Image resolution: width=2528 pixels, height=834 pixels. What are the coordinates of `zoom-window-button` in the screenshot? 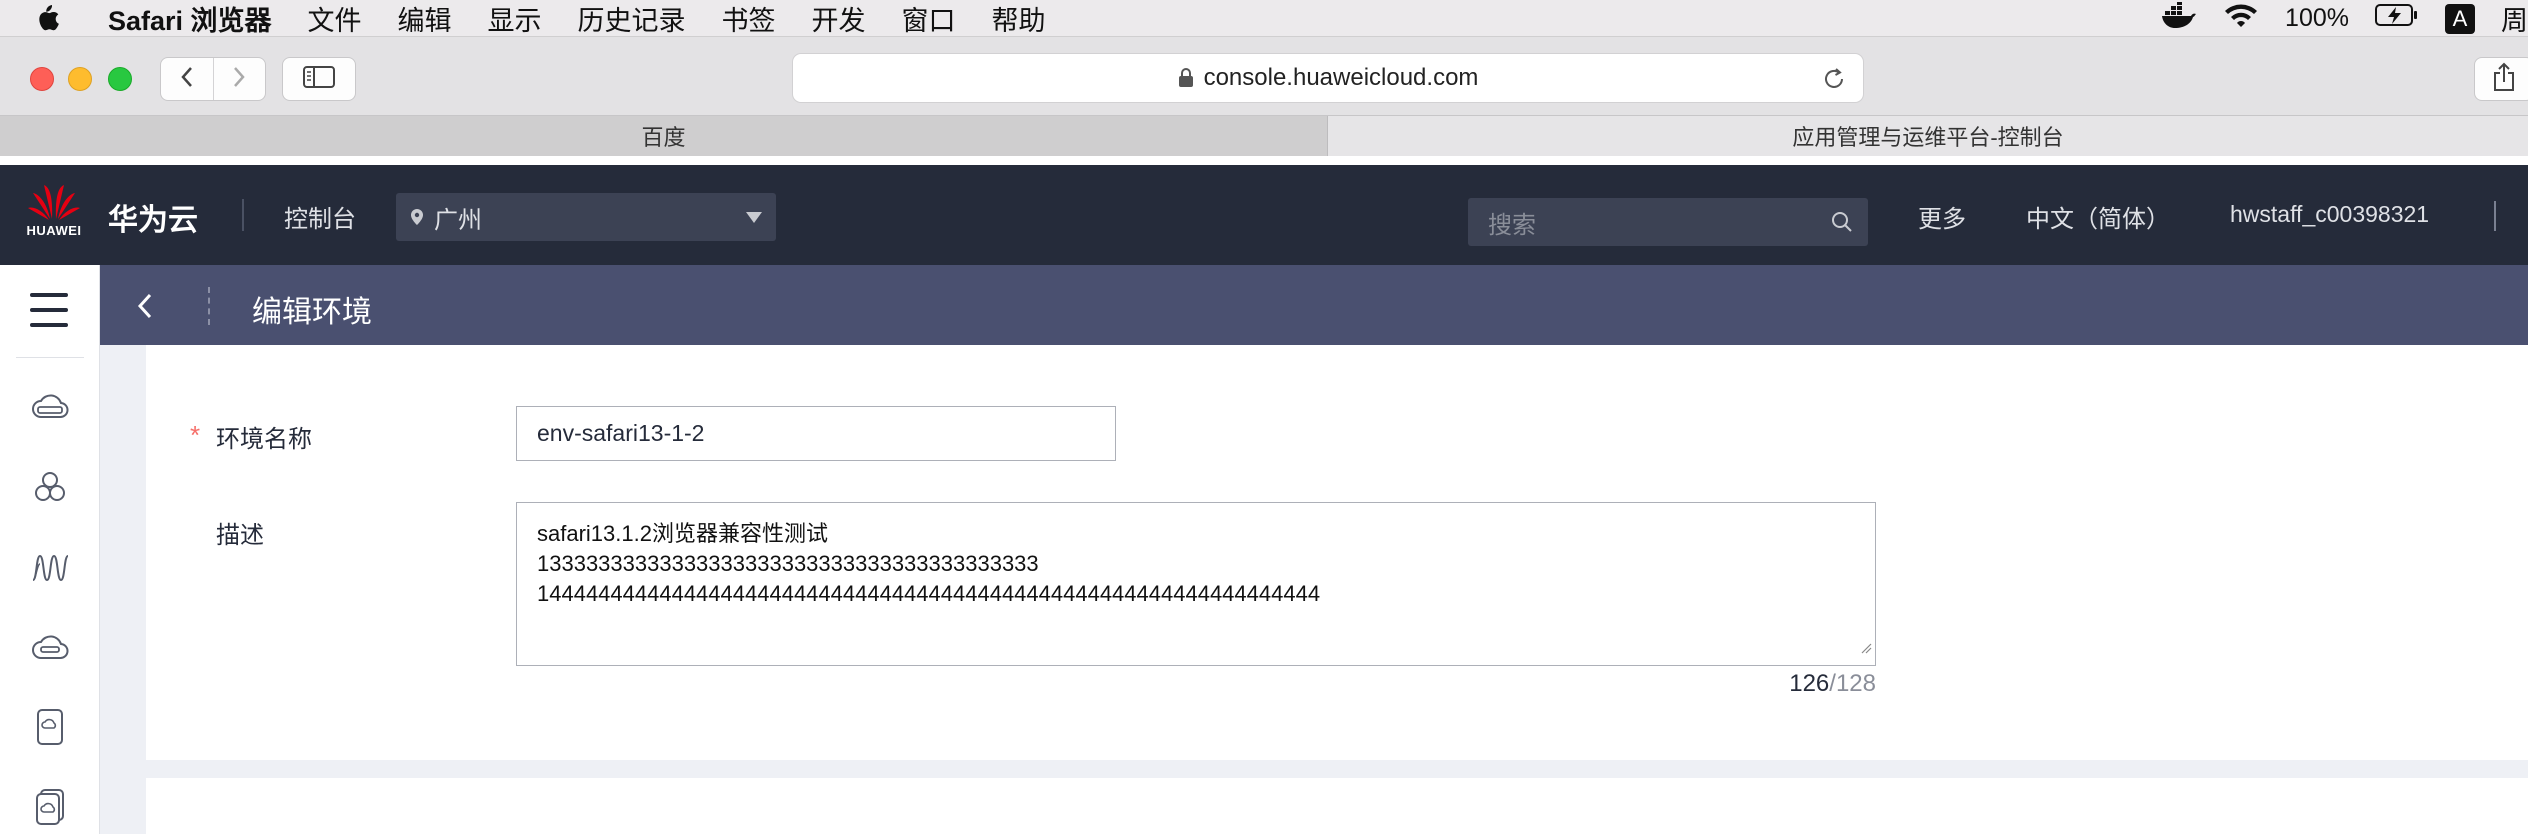 It's located at (120, 79).